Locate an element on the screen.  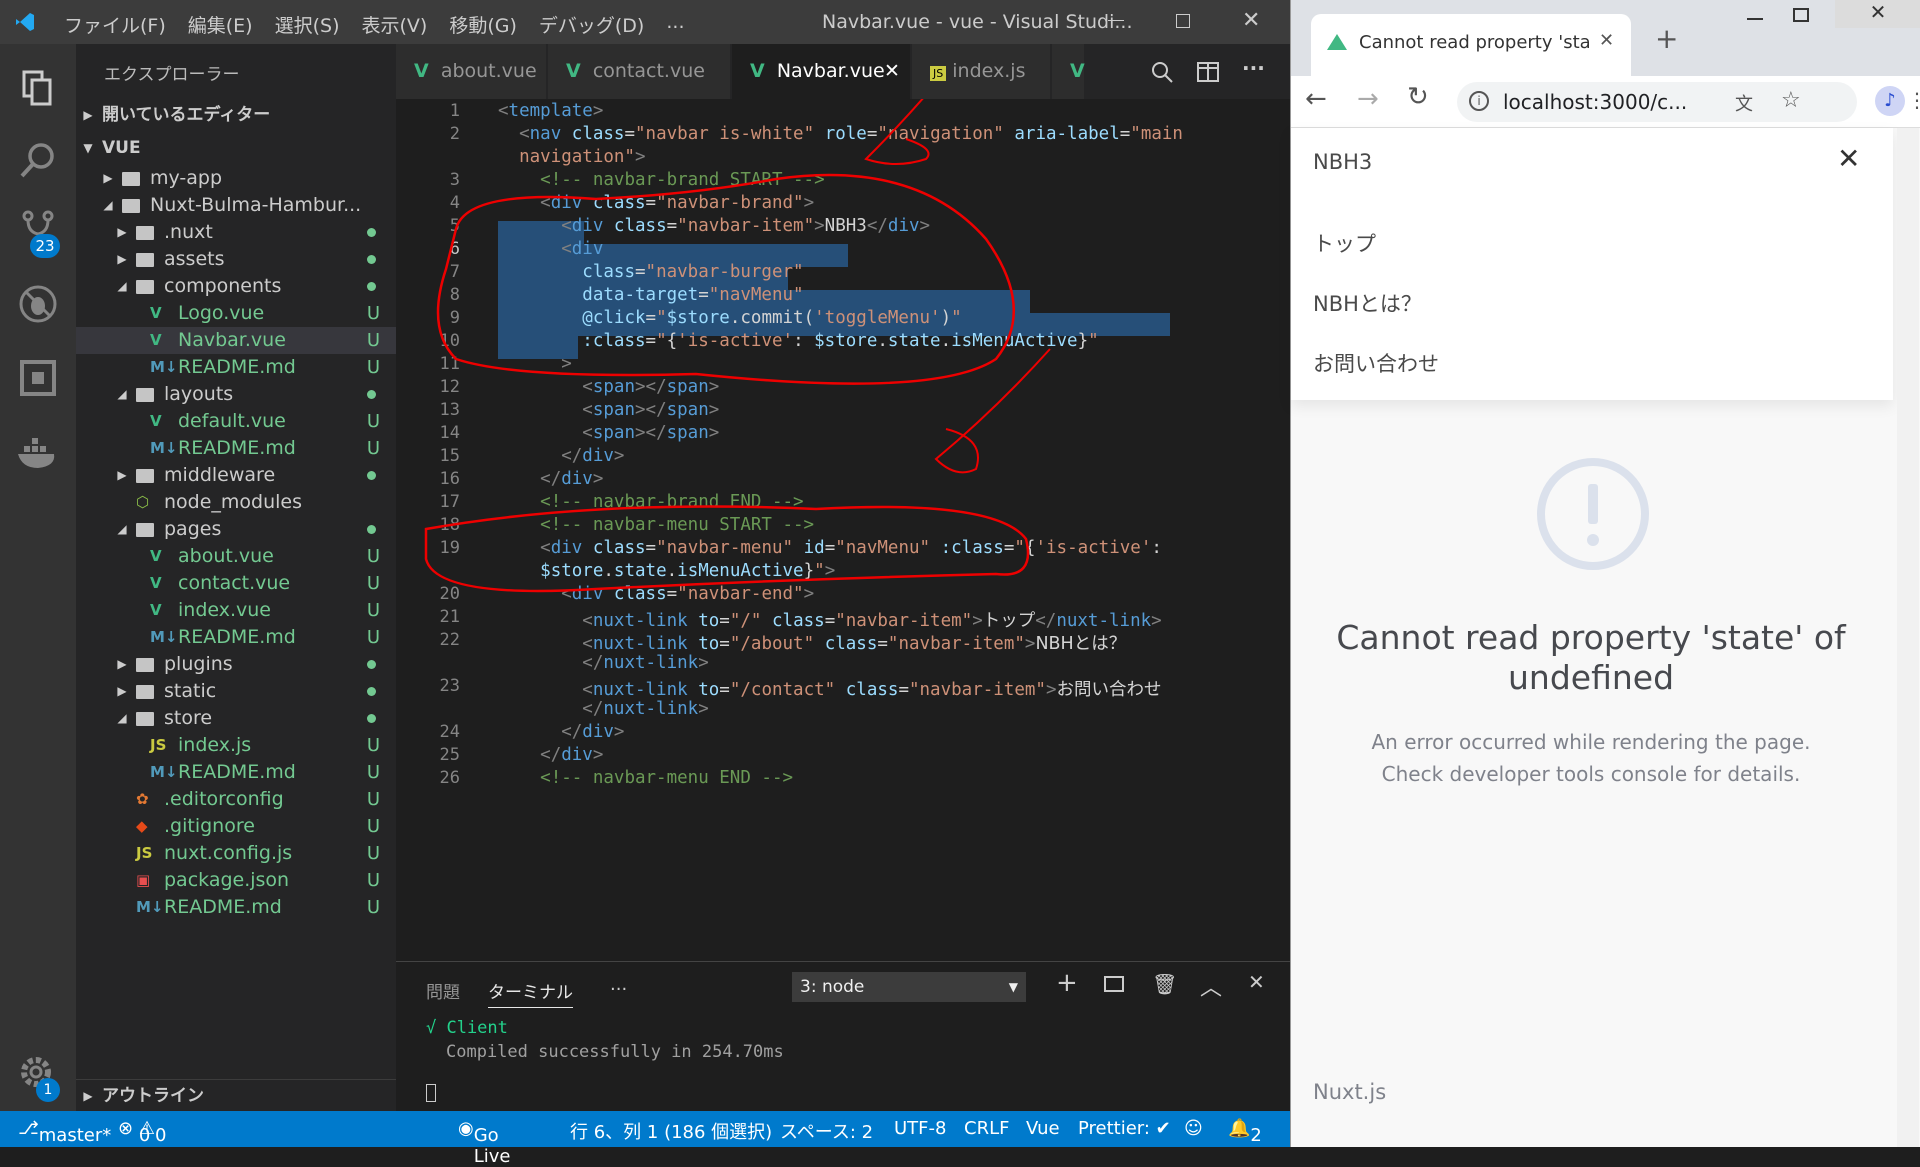
more-actions-icon: ··· is located at coordinates (1253, 68).